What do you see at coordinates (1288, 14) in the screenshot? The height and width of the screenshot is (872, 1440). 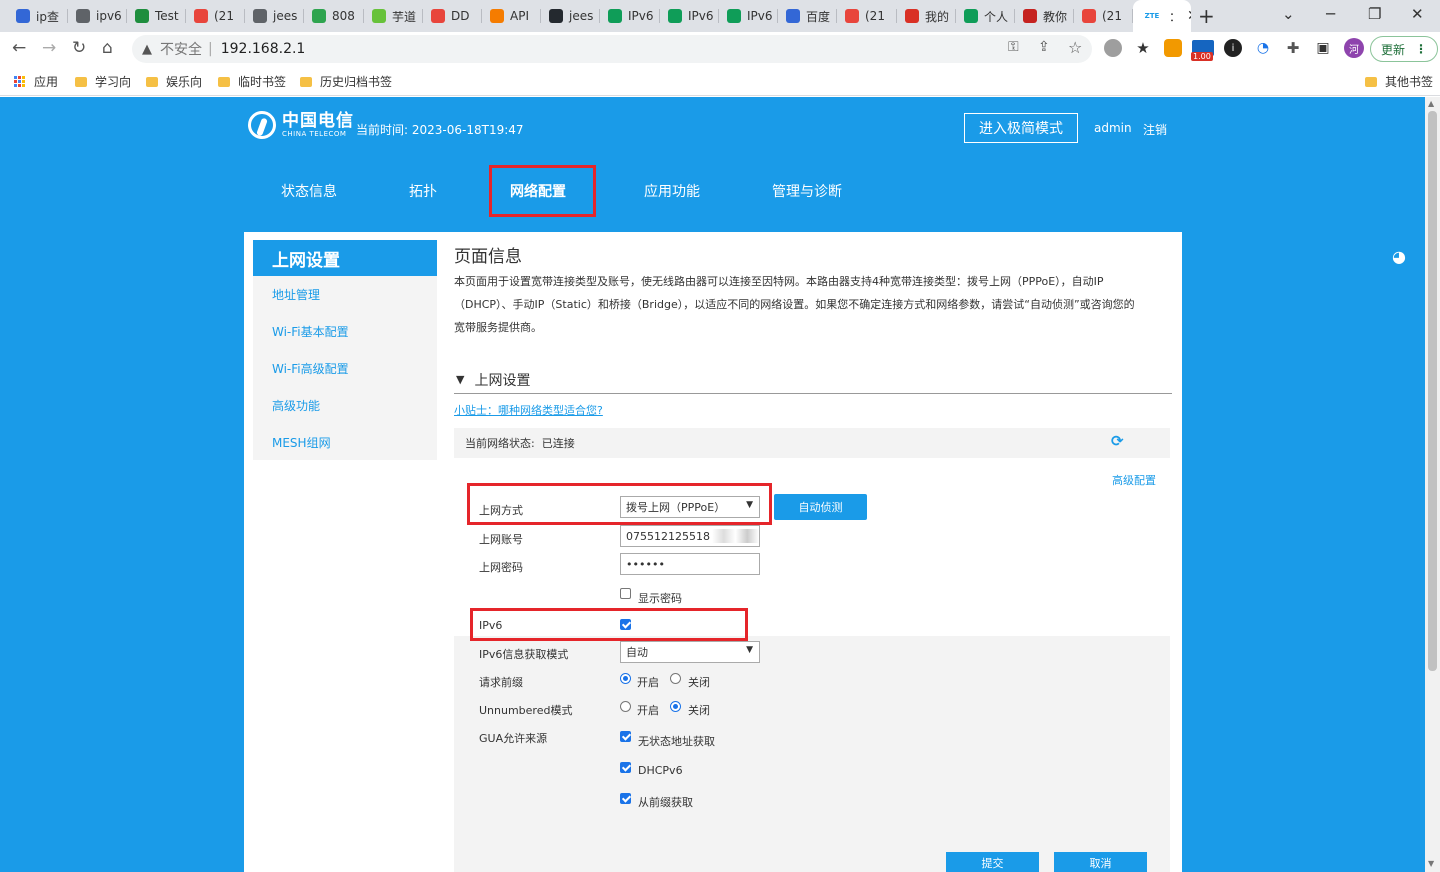 I see `tab-search-icon: ⌄` at bounding box center [1288, 14].